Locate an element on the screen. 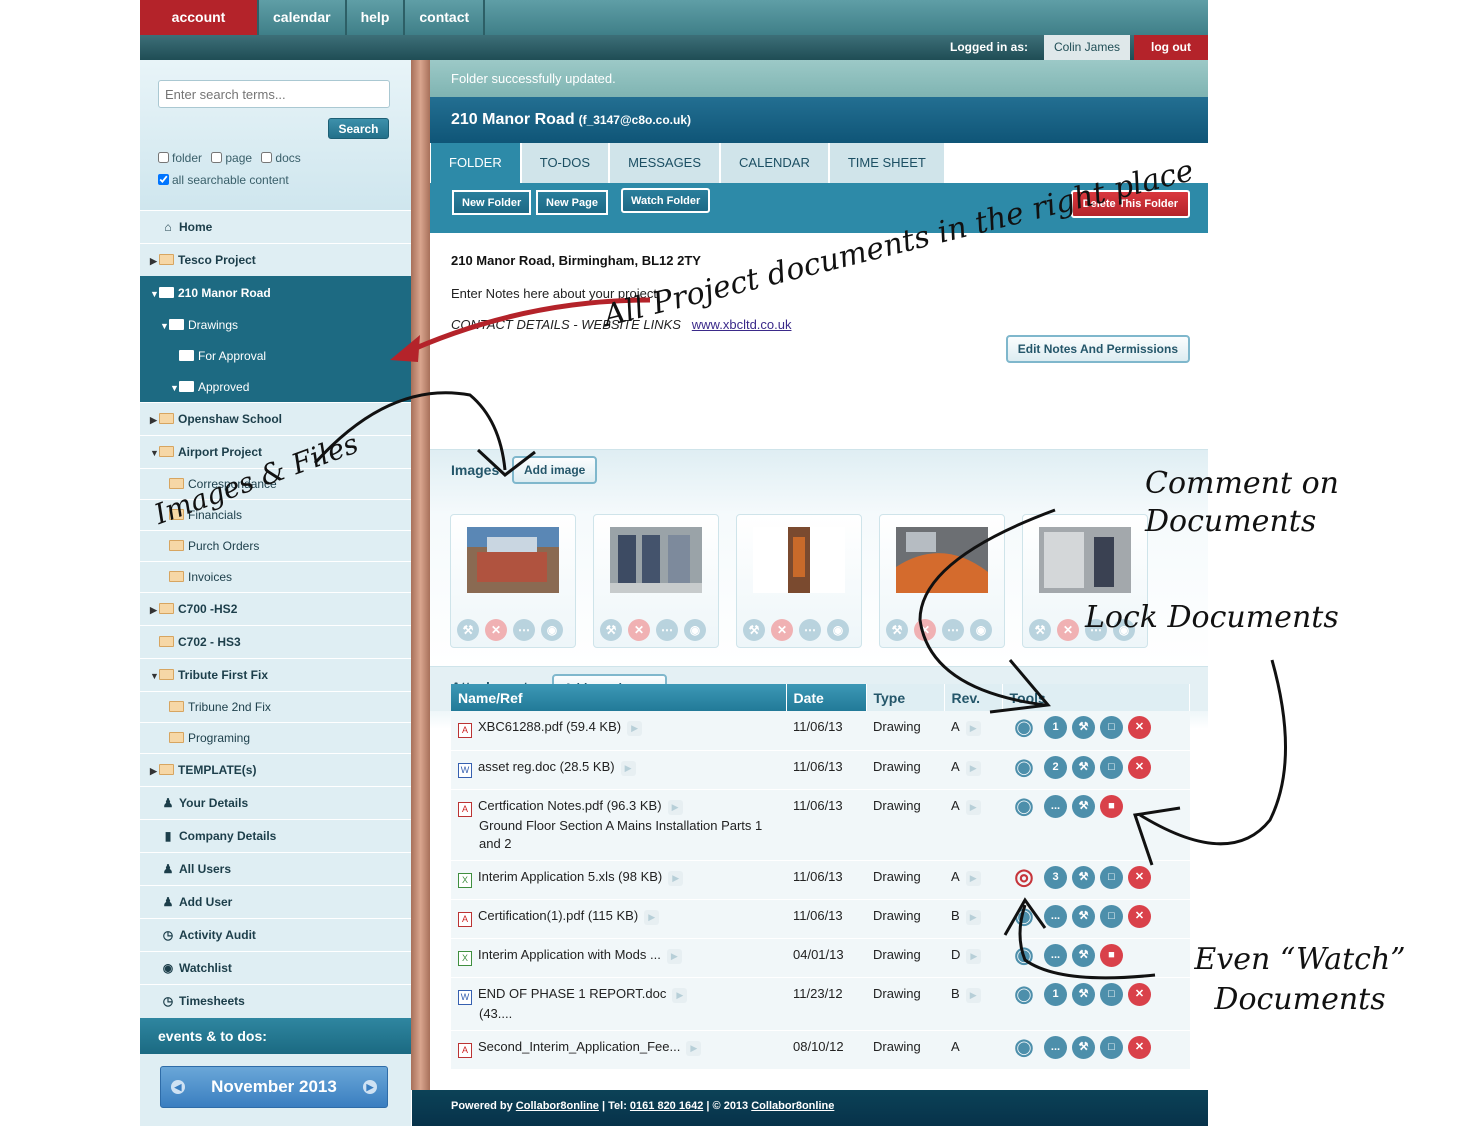 The width and height of the screenshot is (1469, 1126). file-name-link: Certification(1).pdf (115 KB) is located at coordinates (558, 915).